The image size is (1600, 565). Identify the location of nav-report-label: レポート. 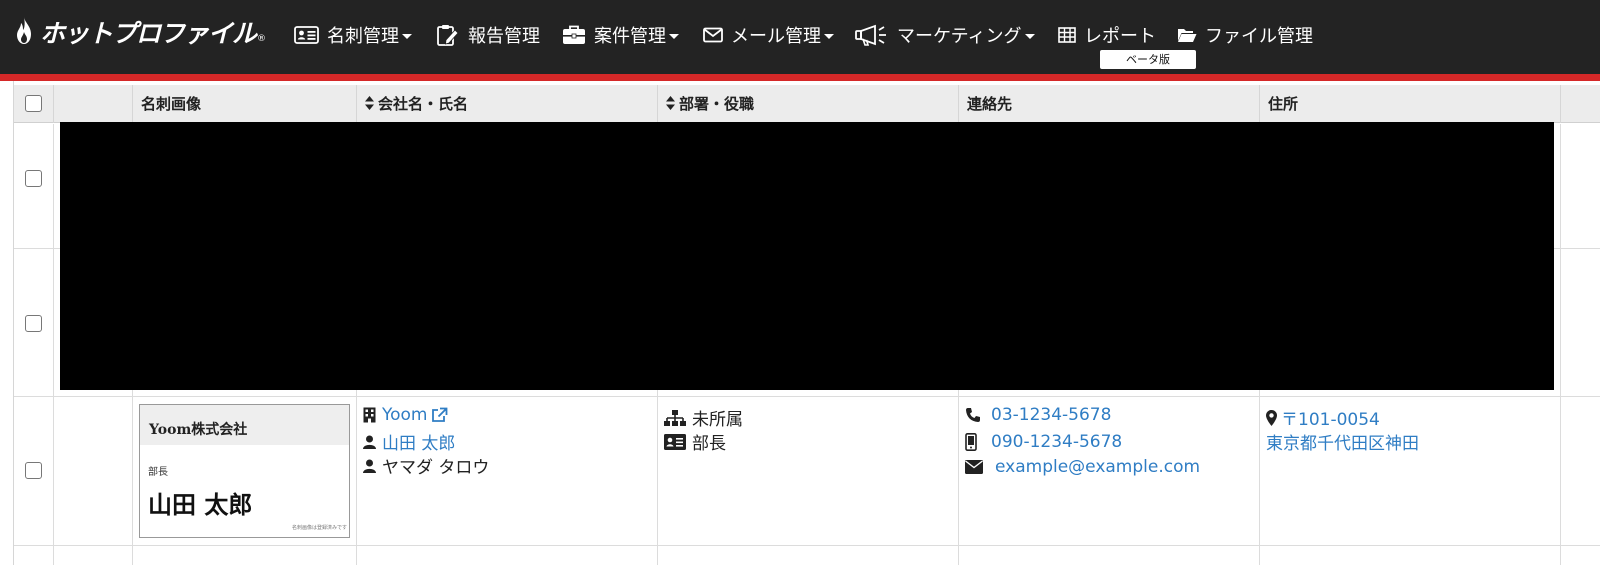
(1120, 36).